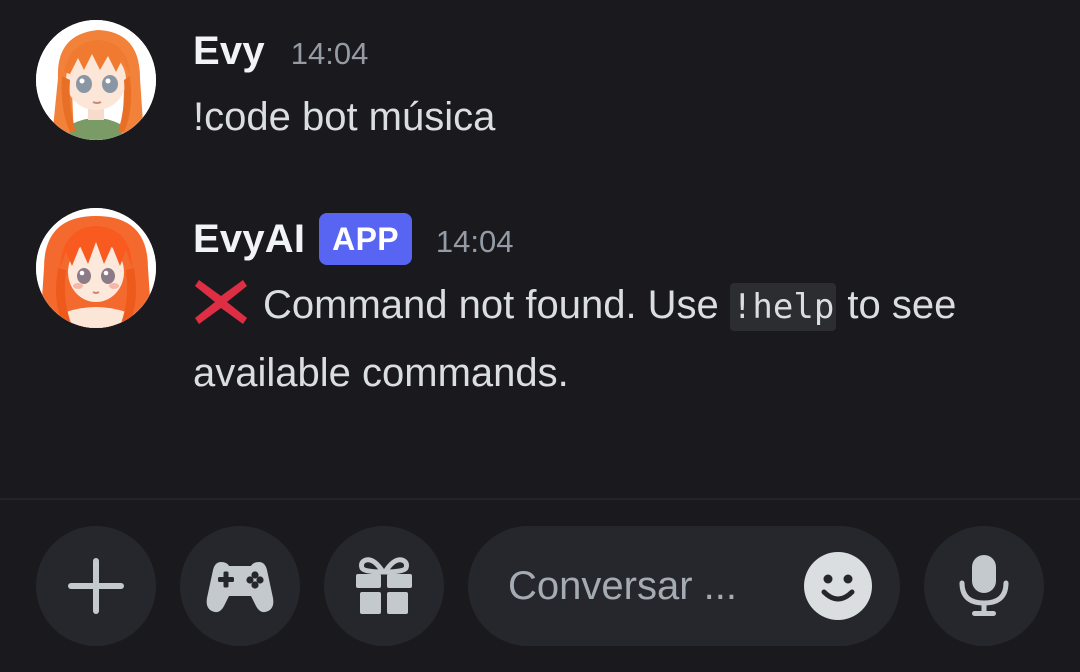  Describe the element at coordinates (249, 239) in the screenshot. I see `username: EvyAI` at that location.